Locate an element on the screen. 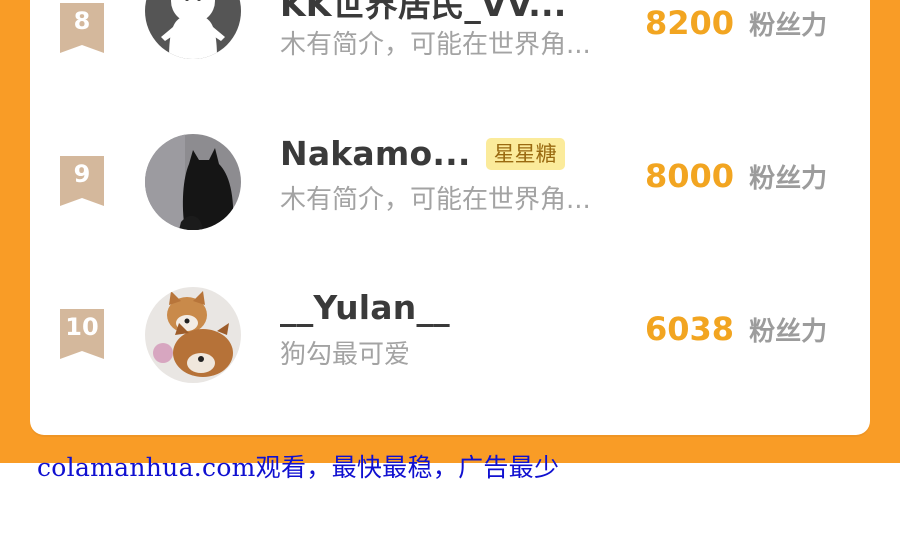  rank-badge: 8 is located at coordinates (82, 28).